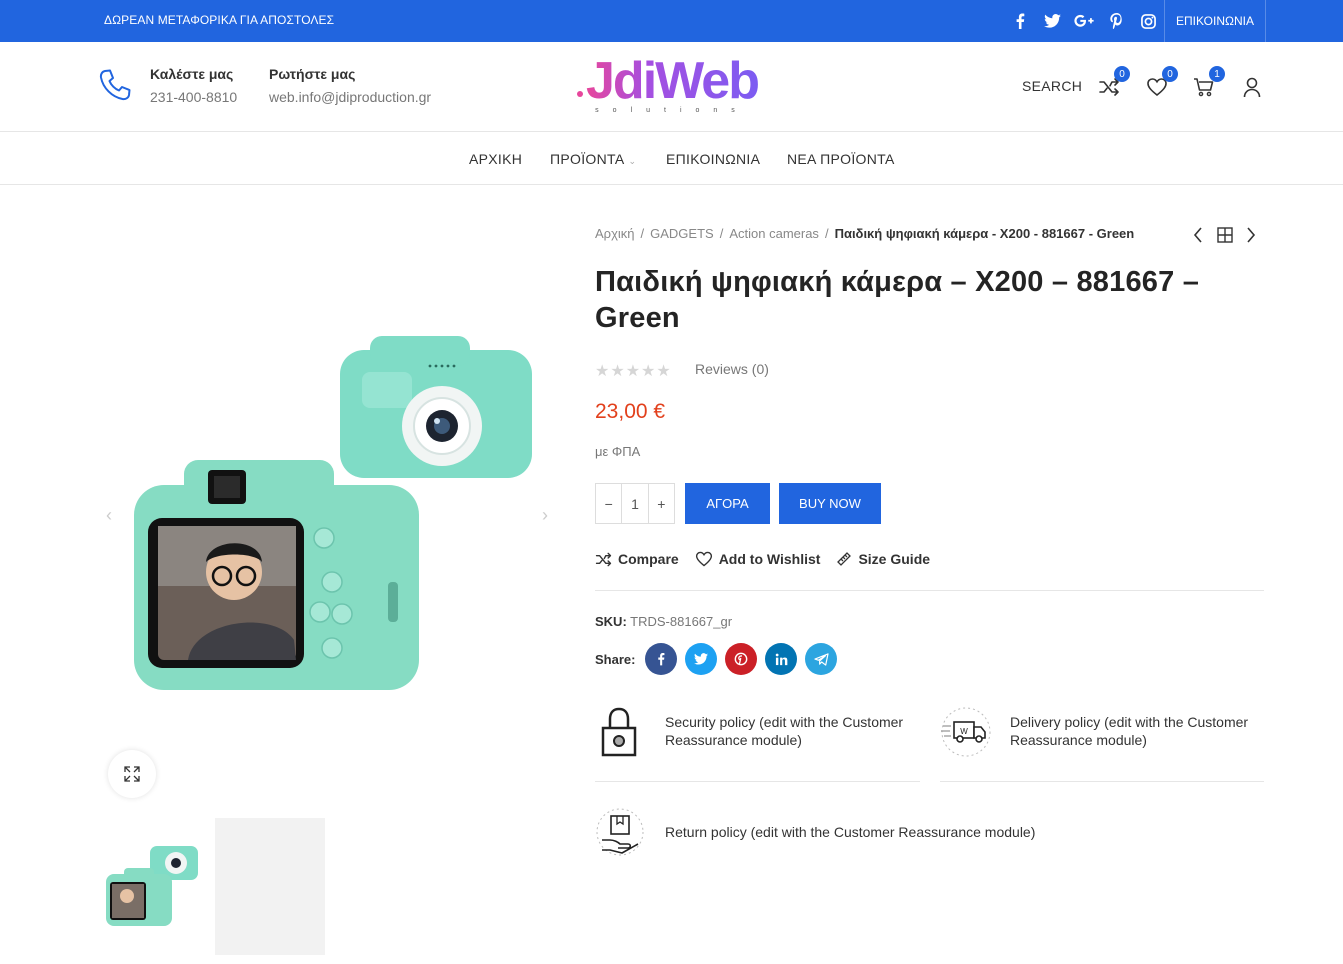  What do you see at coordinates (1148, 21) in the screenshot?
I see `instagram-icon` at bounding box center [1148, 21].